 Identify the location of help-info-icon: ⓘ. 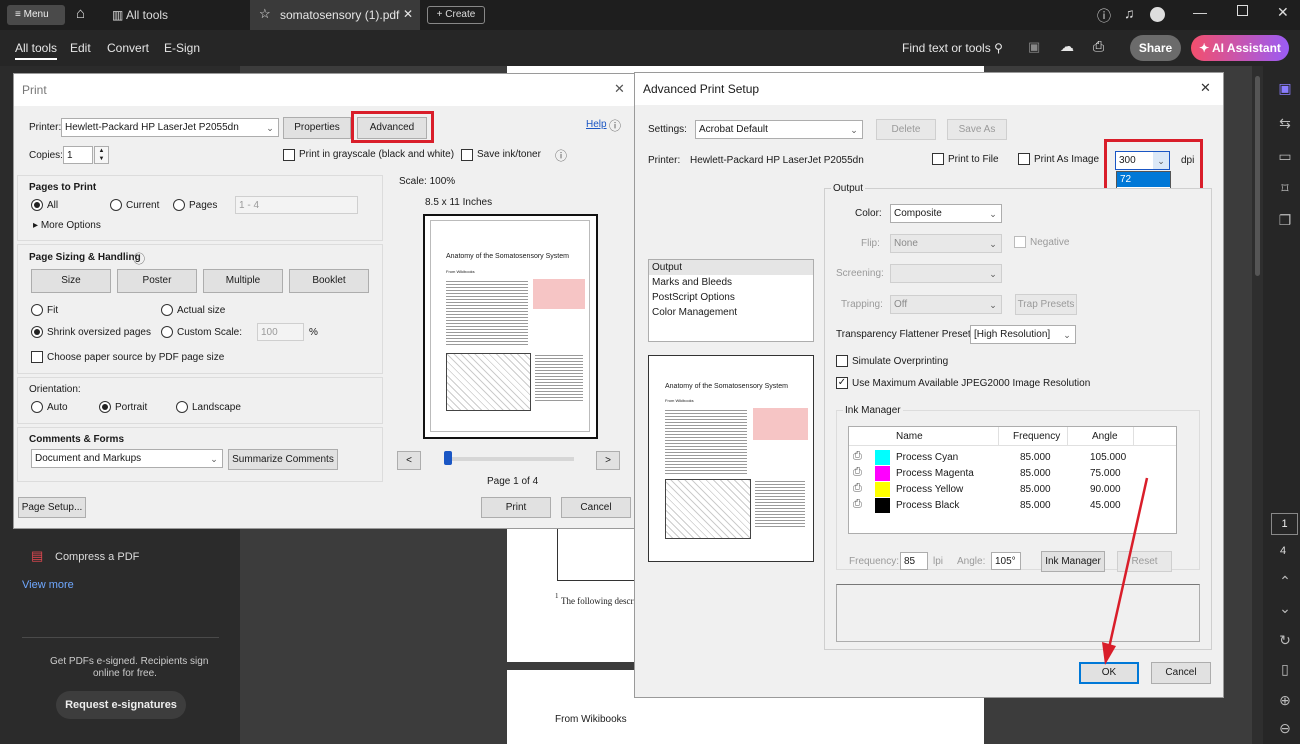
(615, 125).